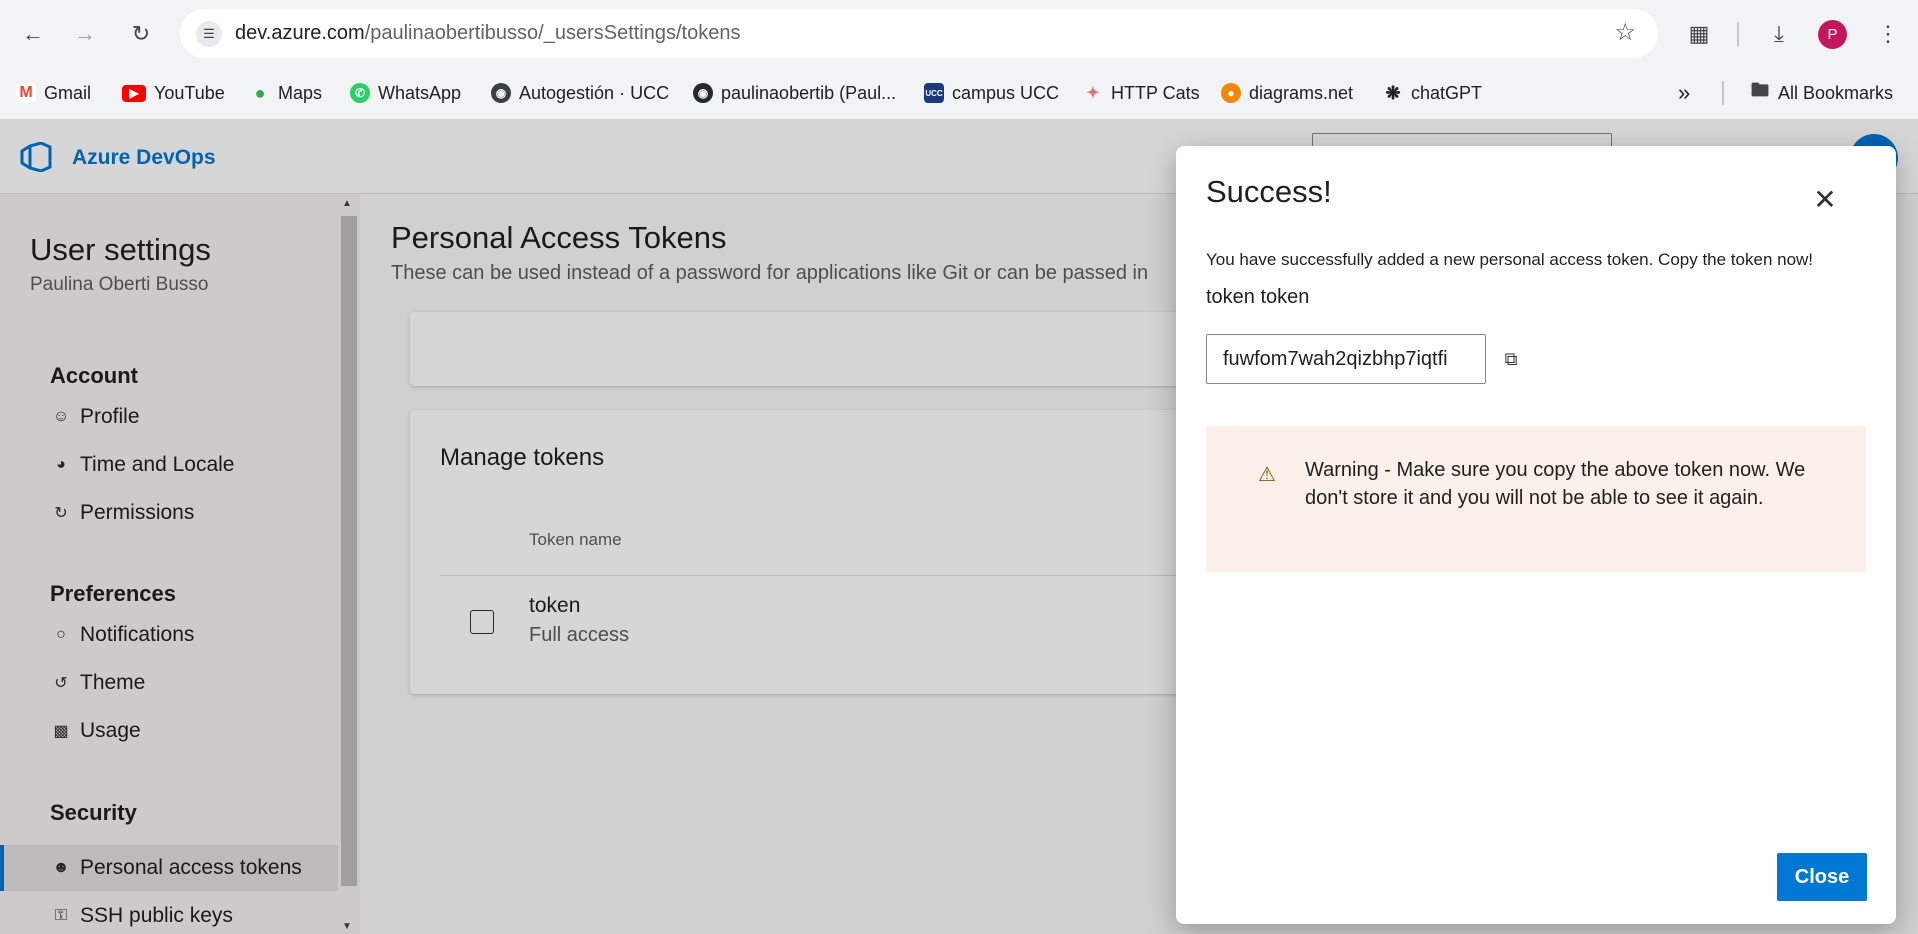 The image size is (1918, 934). What do you see at coordinates (1738, 34) in the screenshot?
I see `toolbar-divider` at bounding box center [1738, 34].